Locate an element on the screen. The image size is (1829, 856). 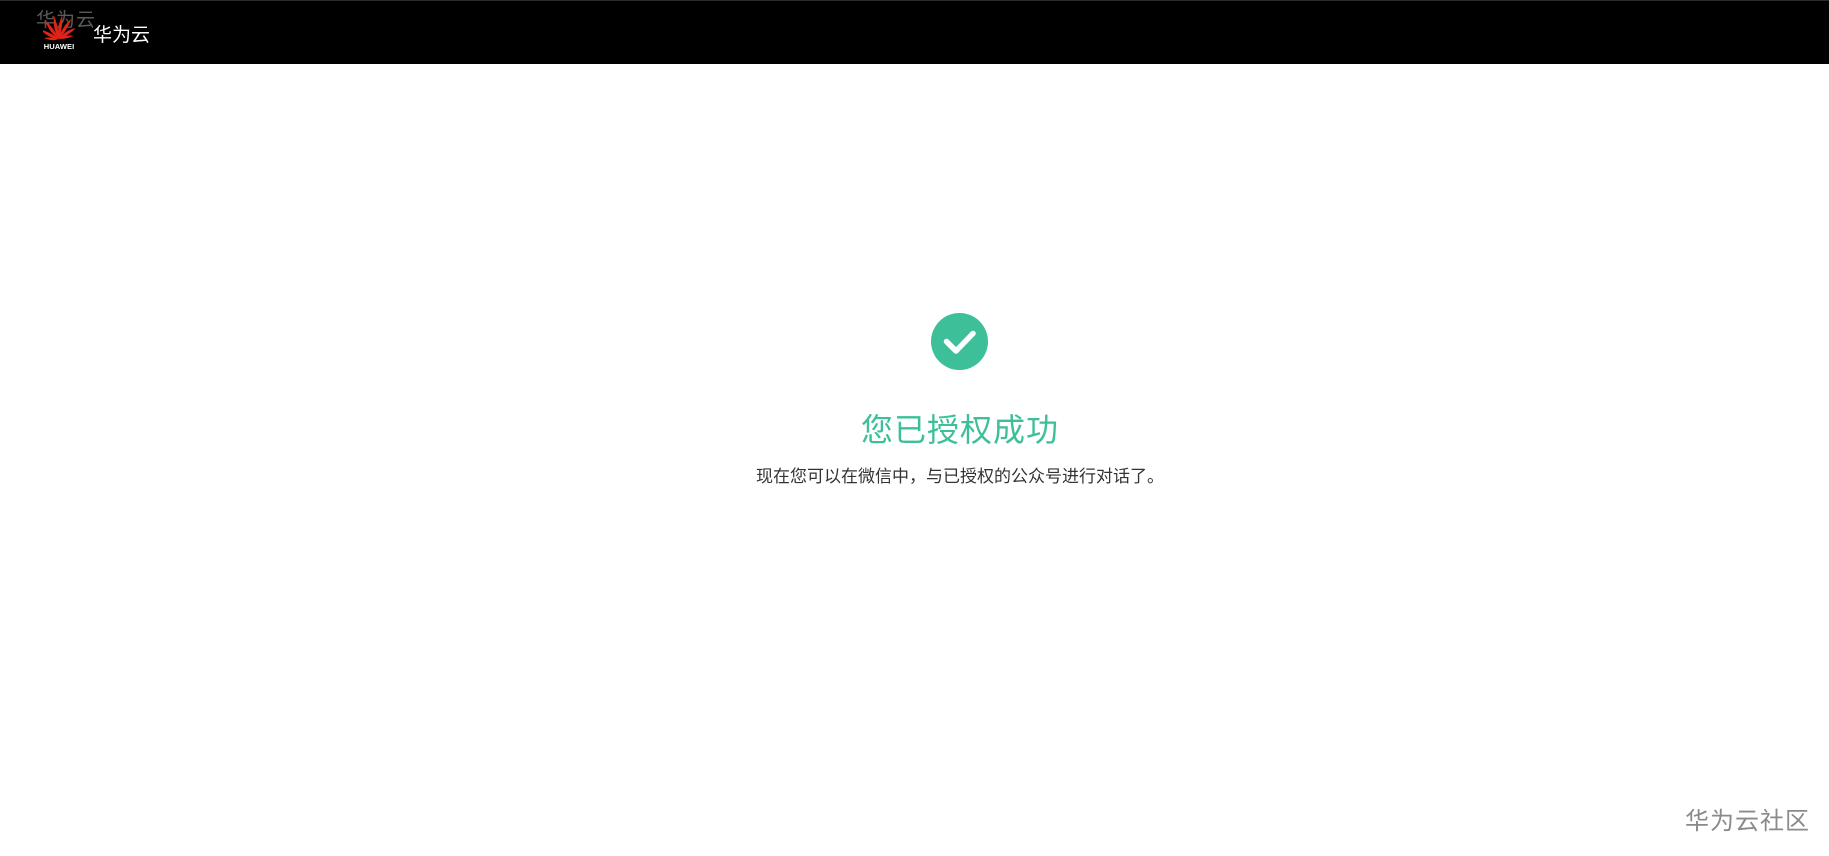
logo-caption: HUAWEI is located at coordinates (59, 46).